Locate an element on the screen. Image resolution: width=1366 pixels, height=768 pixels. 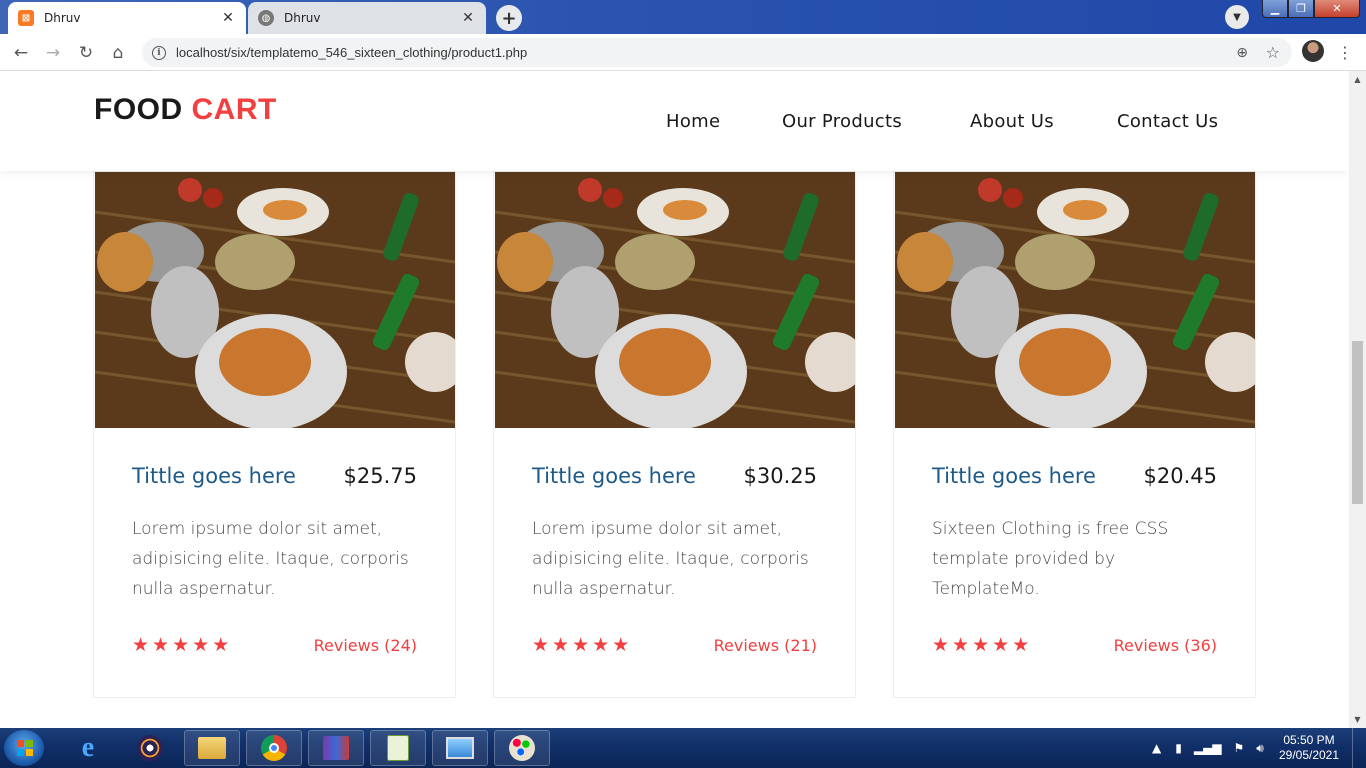
home-icon: ⌂ is located at coordinates (118, 53).